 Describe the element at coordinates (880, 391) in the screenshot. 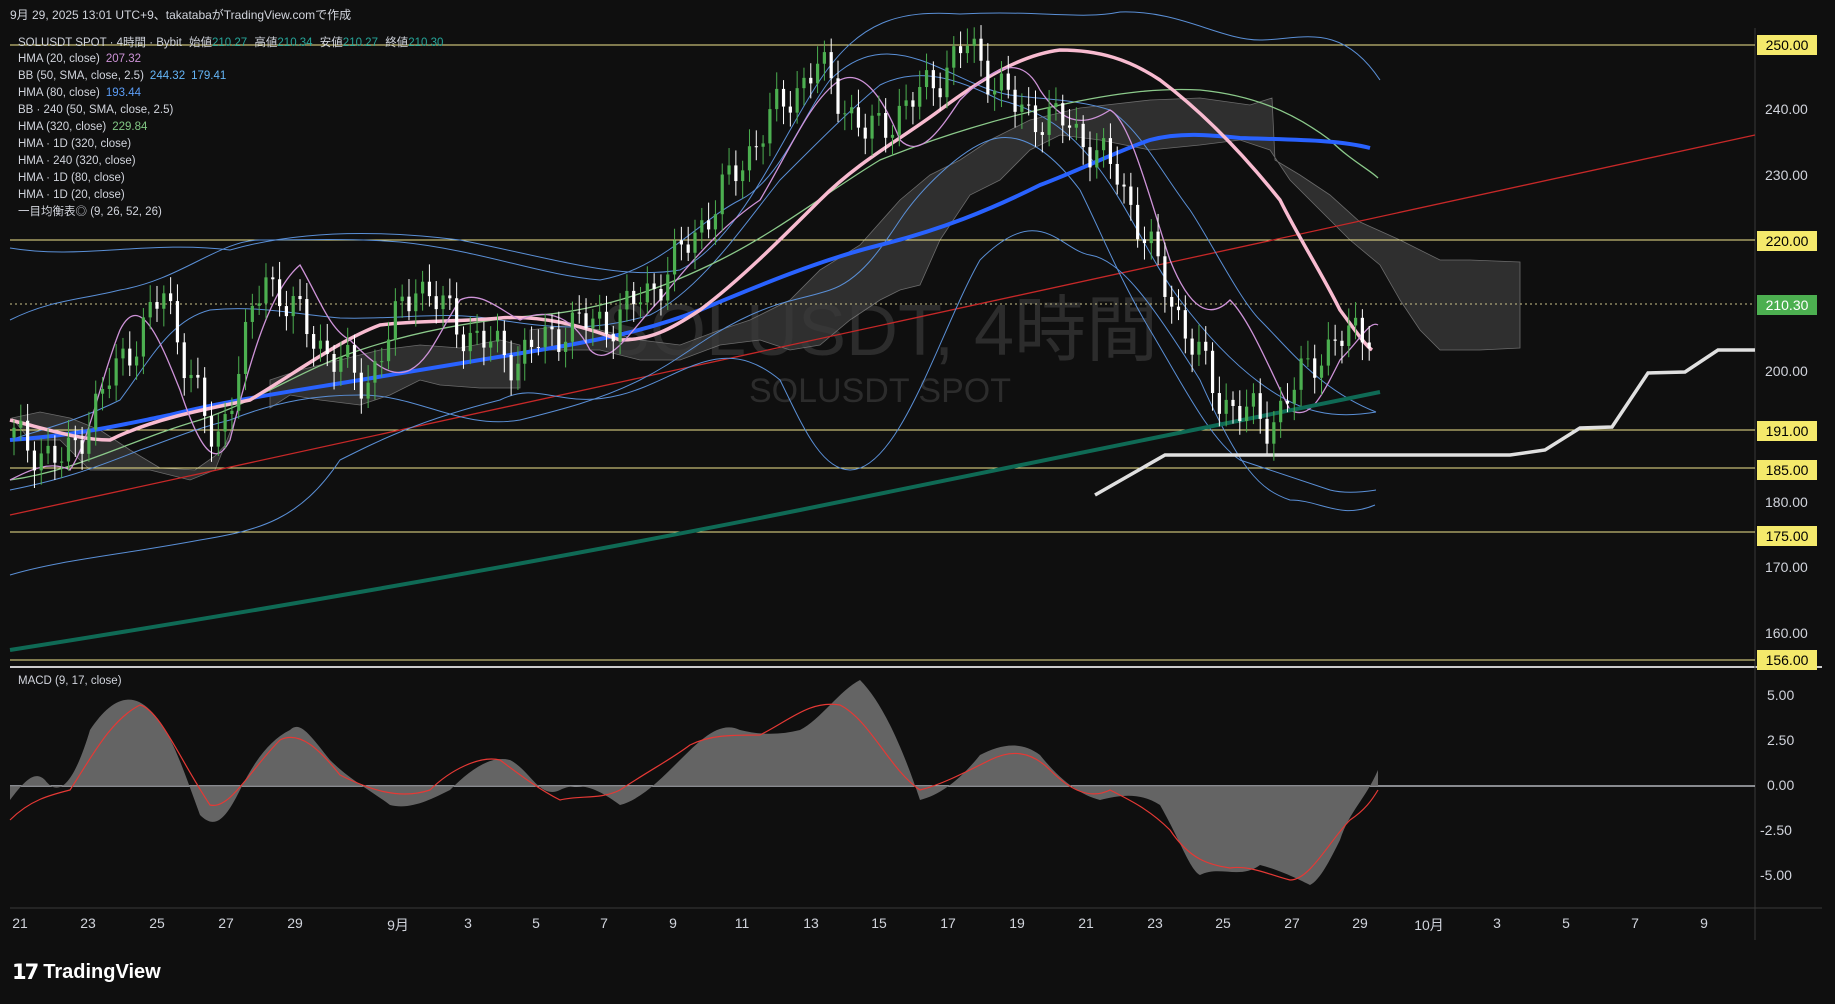

I see `watermark-sub: SOLUSDT SPOT` at that location.